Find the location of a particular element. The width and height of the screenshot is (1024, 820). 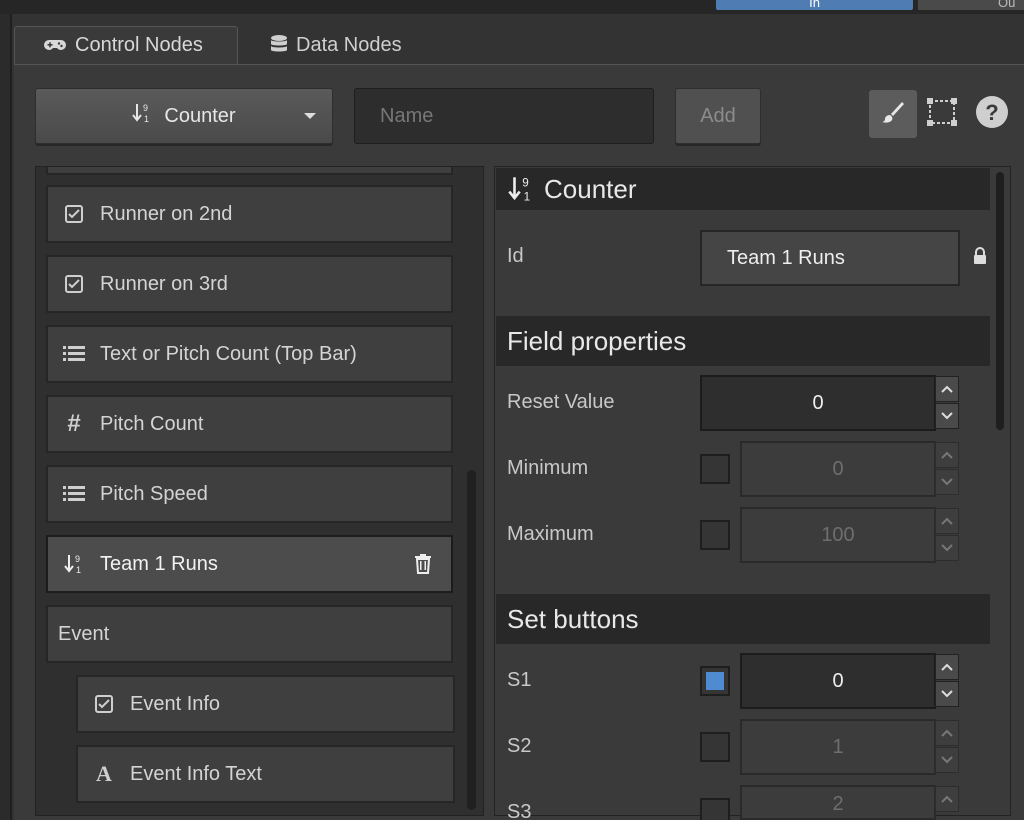

tab-data-nodes: Data Nodes is located at coordinates (330, 45).